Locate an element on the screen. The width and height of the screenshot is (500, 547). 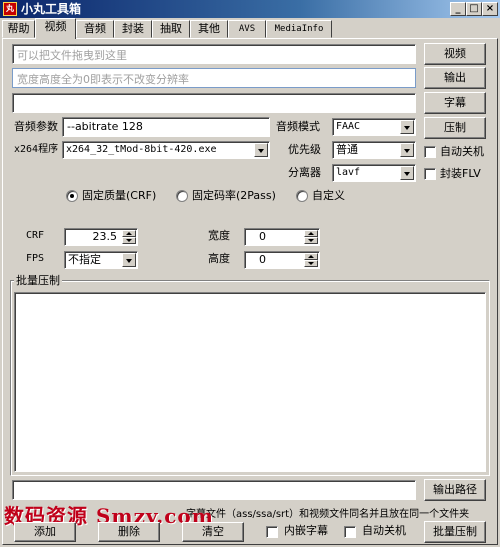
flv-checkbox is located at coordinates (430, 174).